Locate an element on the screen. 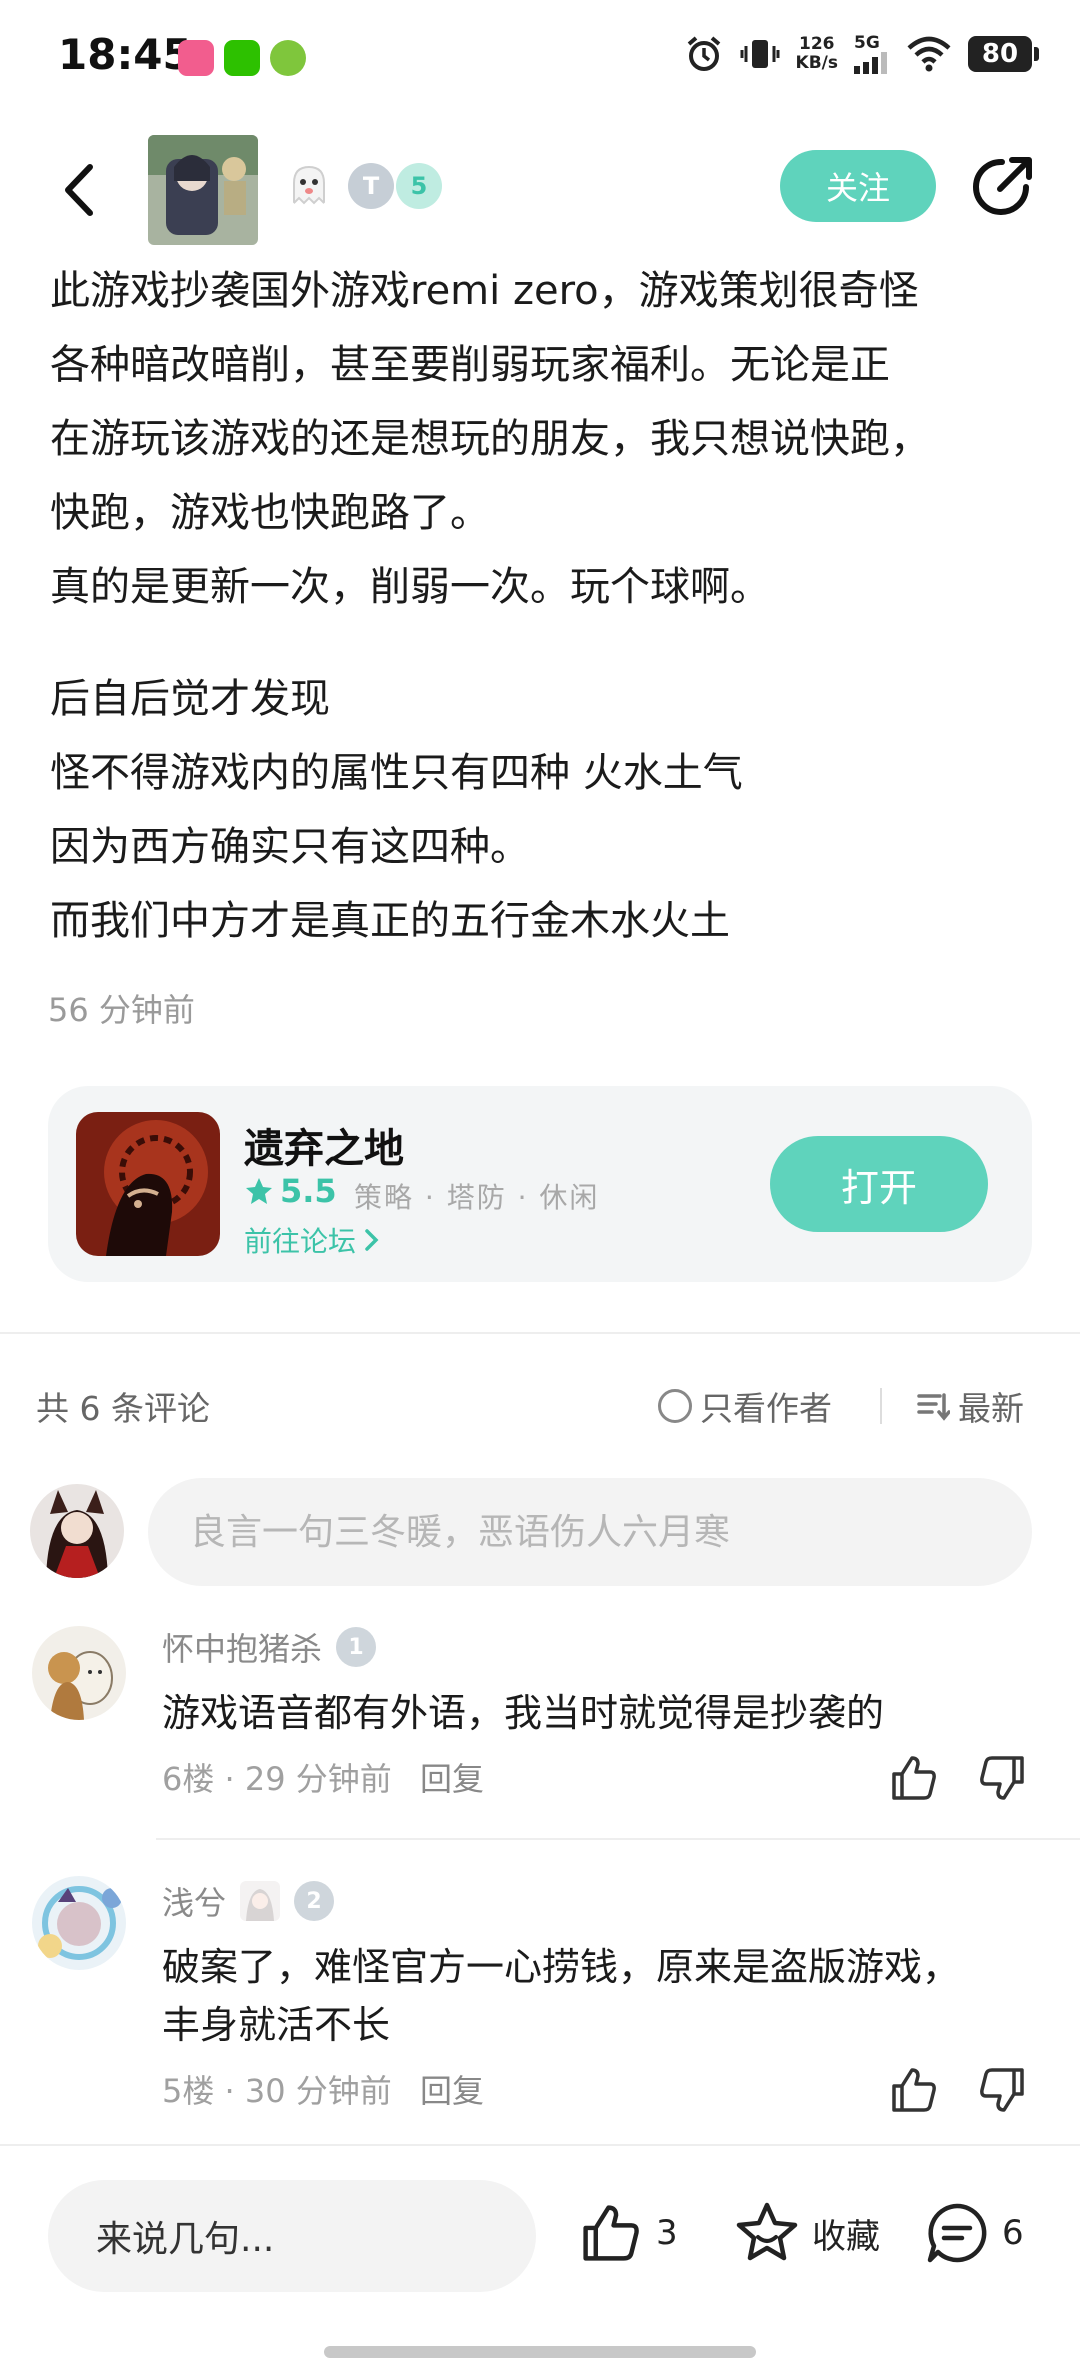  comments-button: 6 is located at coordinates (974, 2233).